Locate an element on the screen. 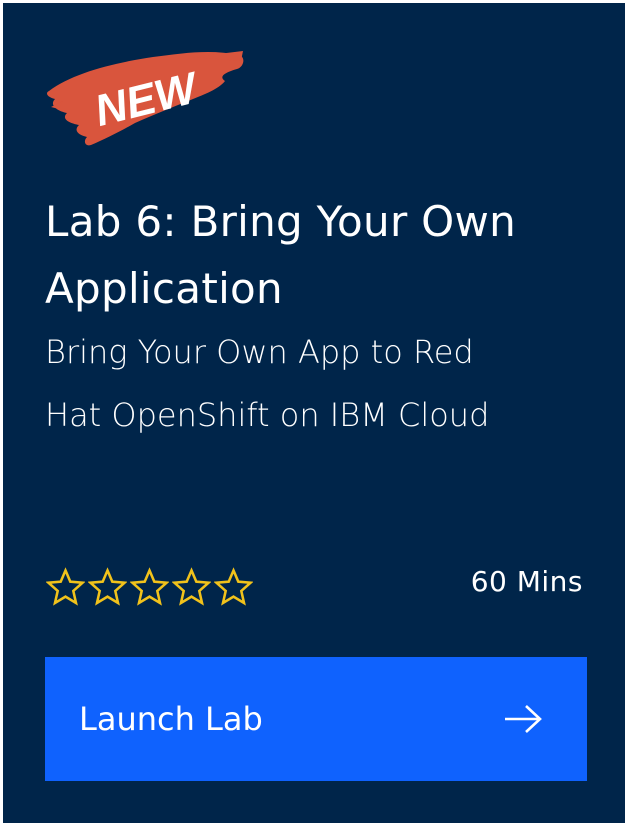 The height and width of the screenshot is (828, 628). star-rating is located at coordinates (149, 588).